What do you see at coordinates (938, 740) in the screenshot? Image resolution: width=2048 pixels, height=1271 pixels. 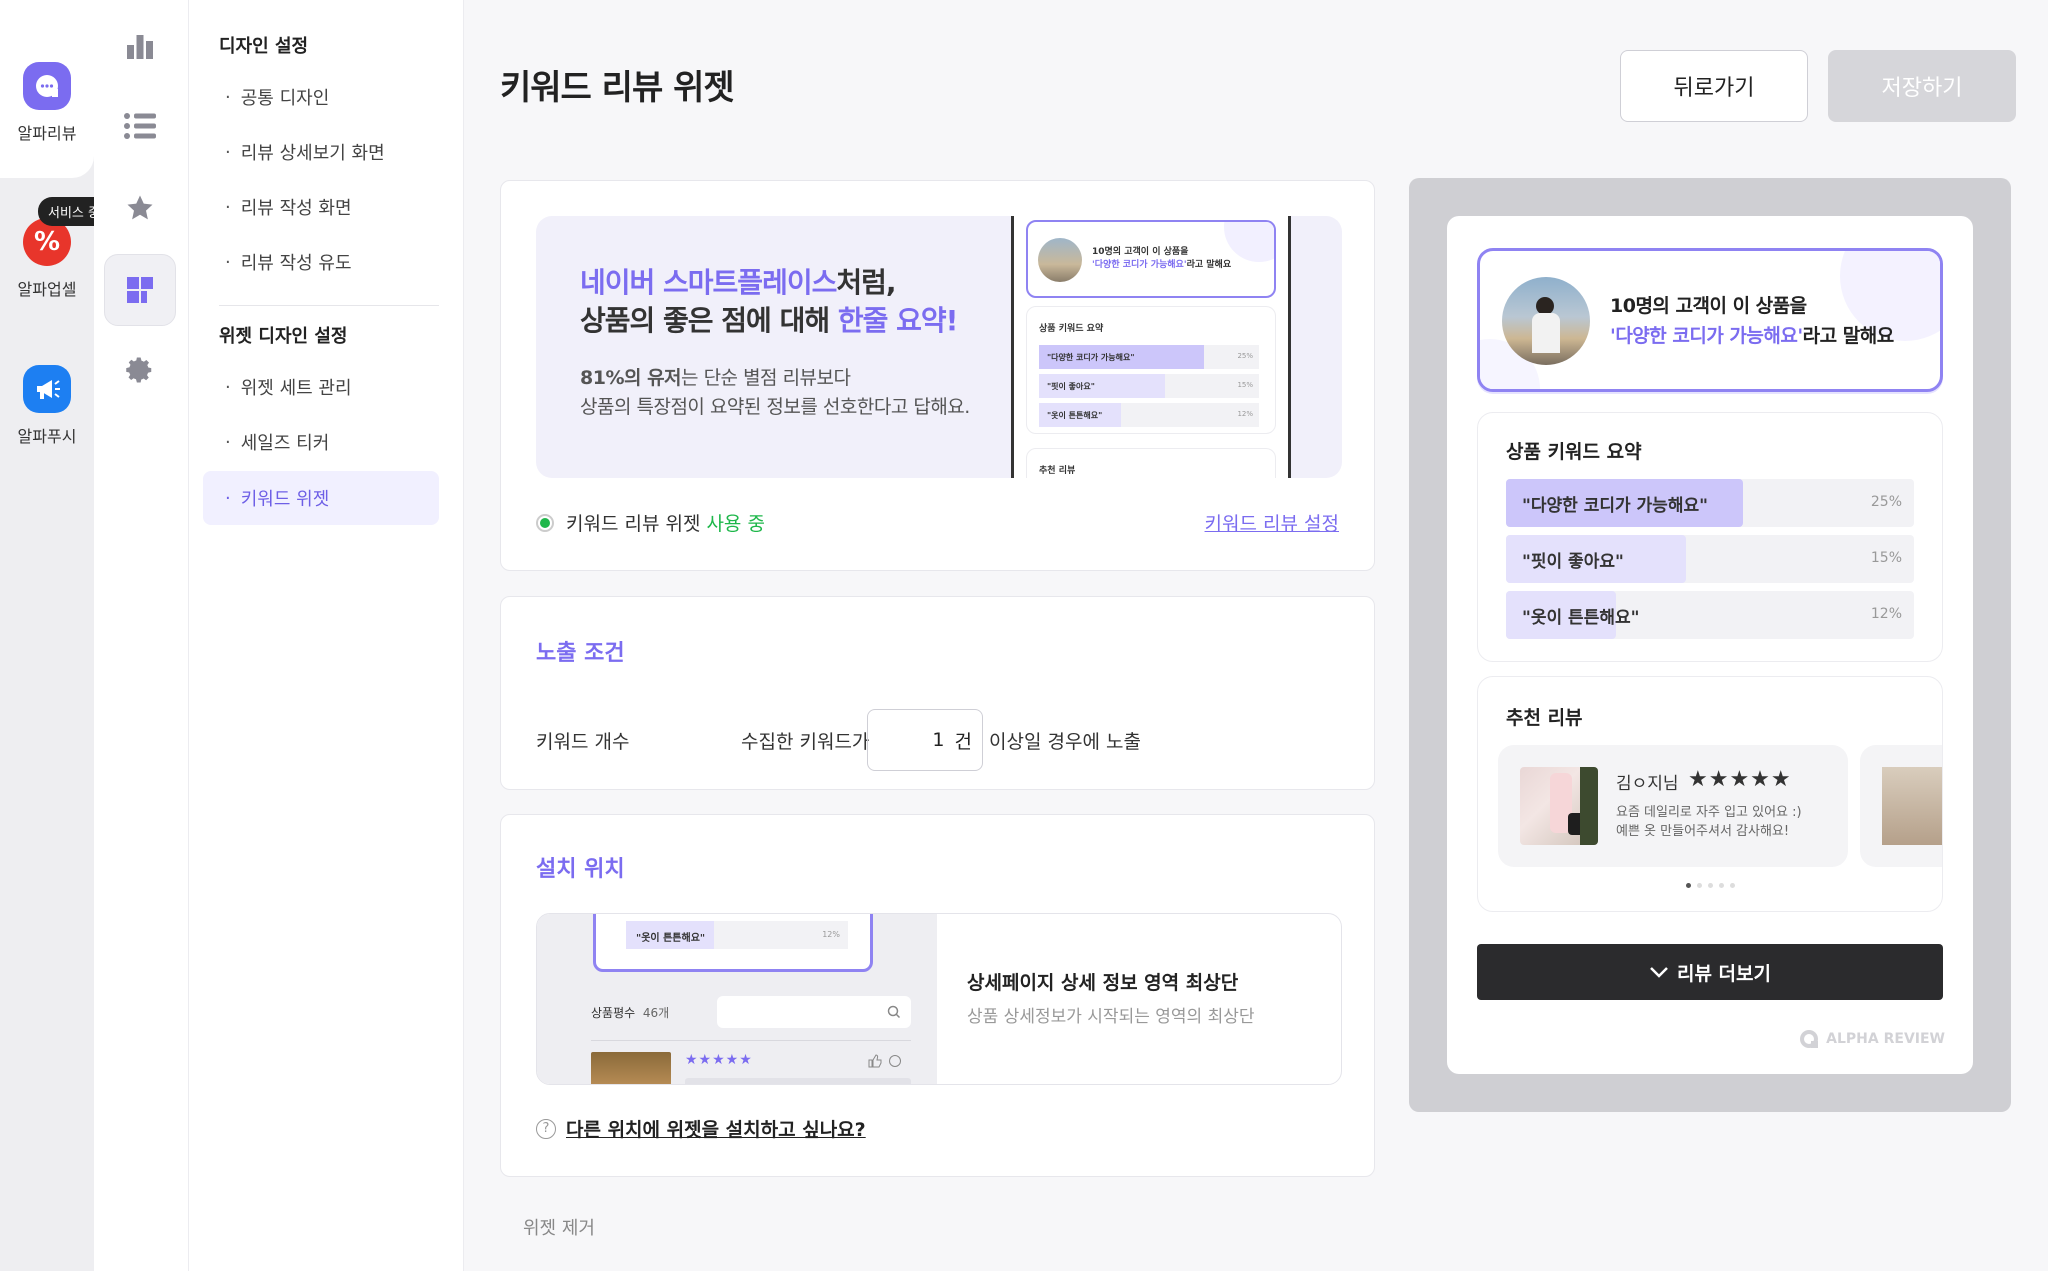 I see `keyword-count-value: 1` at bounding box center [938, 740].